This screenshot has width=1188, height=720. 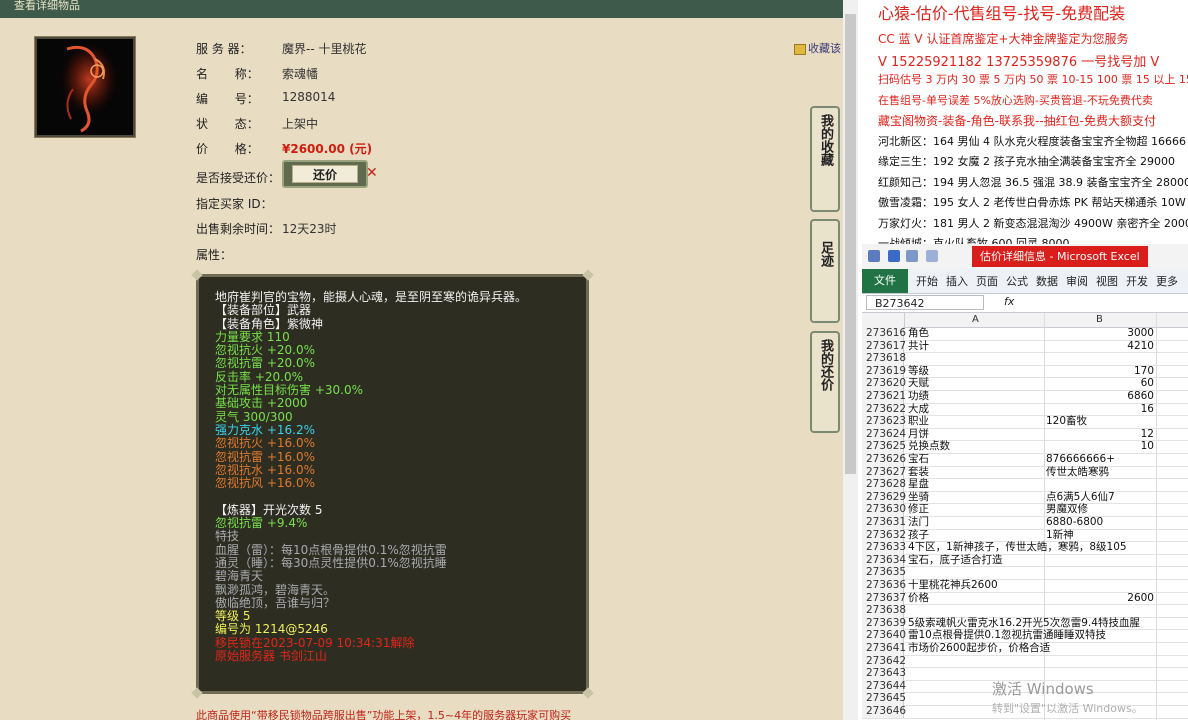 I want to click on side-tab-footprint: 足迹, so click(x=825, y=271).